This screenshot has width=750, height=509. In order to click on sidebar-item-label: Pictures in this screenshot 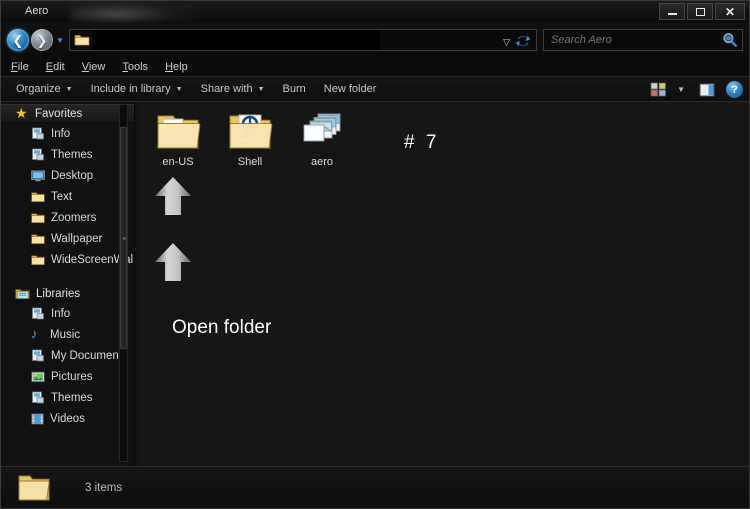, I will do `click(72, 376)`.